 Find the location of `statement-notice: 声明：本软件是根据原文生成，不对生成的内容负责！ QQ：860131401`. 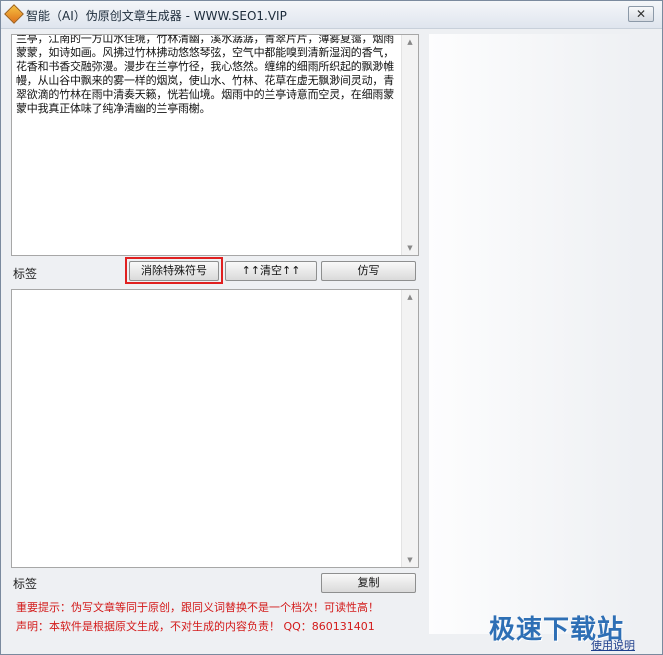

statement-notice: 声明：本软件是根据原文生成，不对生成的内容负责！ QQ：860131401 is located at coordinates (195, 626).